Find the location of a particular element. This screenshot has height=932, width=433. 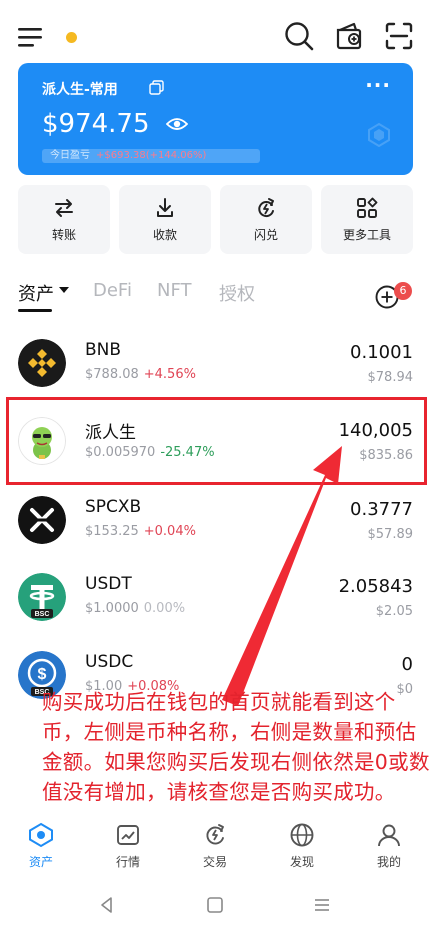

transfer-icon is located at coordinates (64, 208).